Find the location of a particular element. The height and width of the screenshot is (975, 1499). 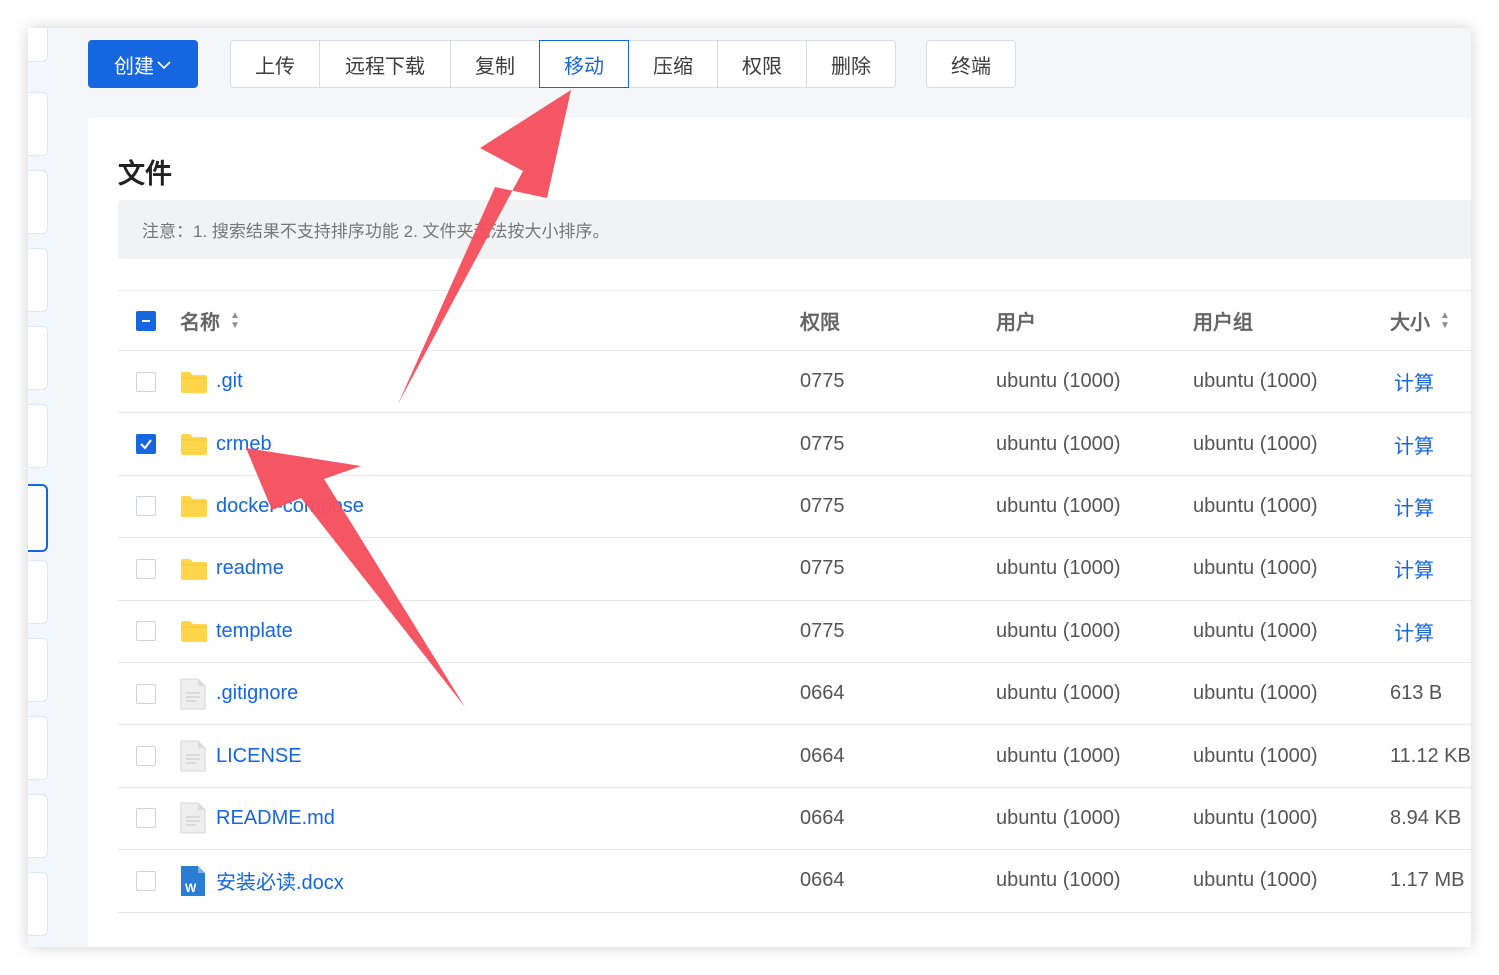

column-header-size: 大小 ▲ ▼ is located at coordinates (1420, 320).